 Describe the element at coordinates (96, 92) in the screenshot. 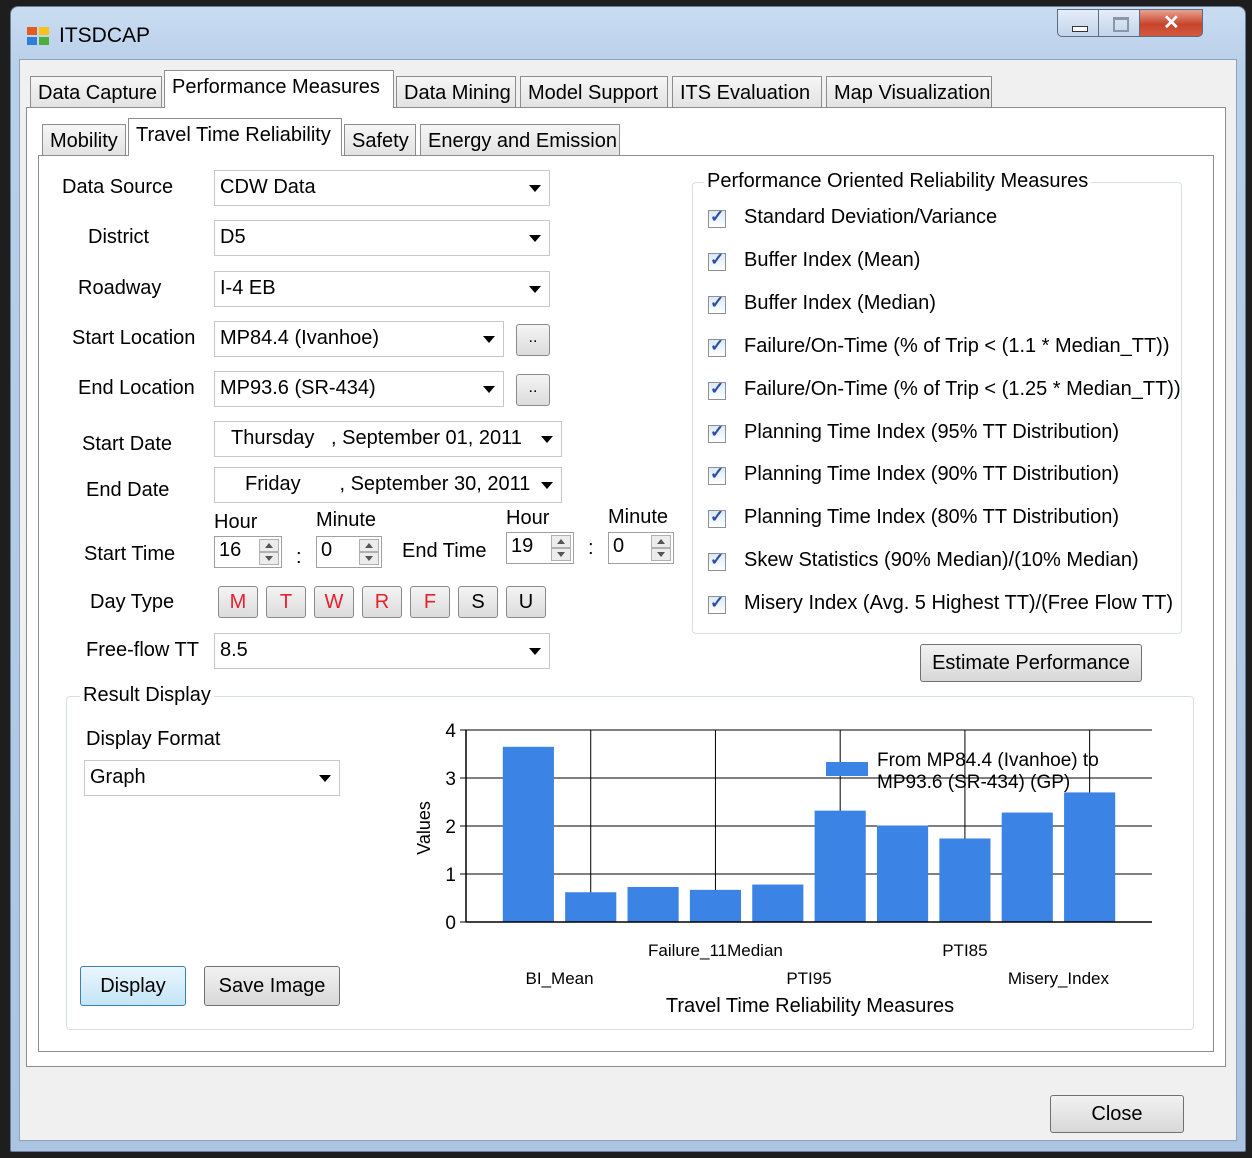

I see `tab-data-capture: Data Capture` at that location.